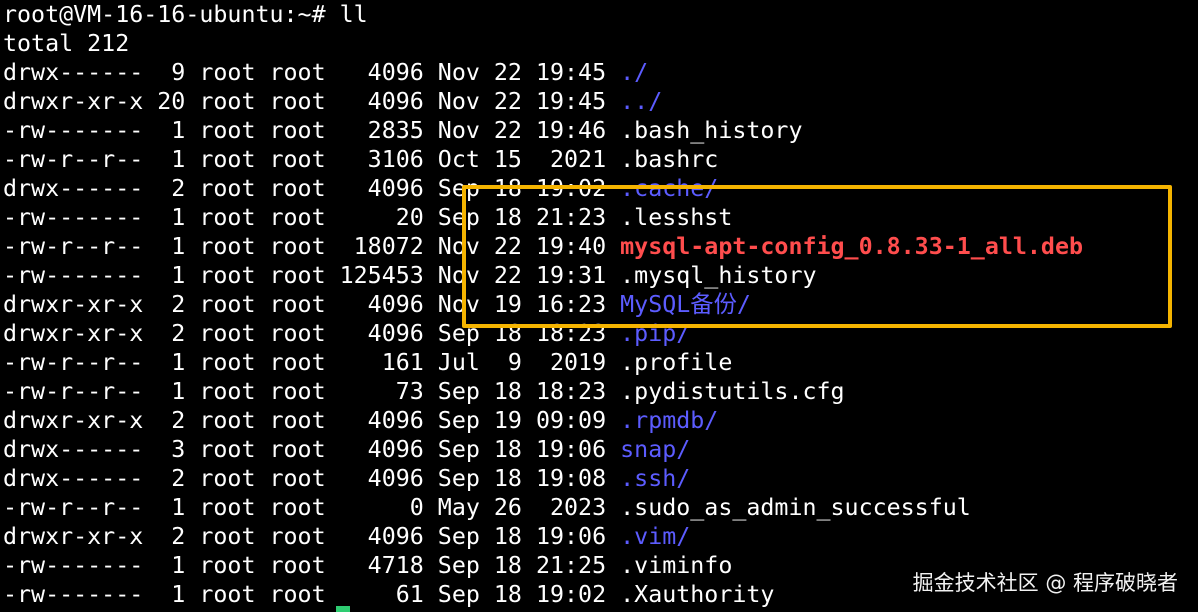 This screenshot has width=1198, height=612. What do you see at coordinates (655, 333) in the screenshot?
I see `directory-name: .pip/` at bounding box center [655, 333].